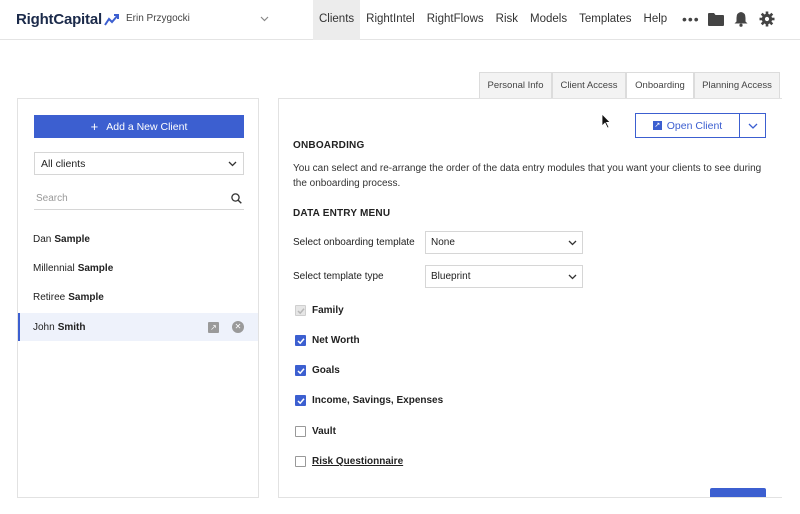 This screenshot has height=514, width=800. What do you see at coordinates (59, 19) in the screenshot?
I see `logo-text: RightCapital` at bounding box center [59, 19].